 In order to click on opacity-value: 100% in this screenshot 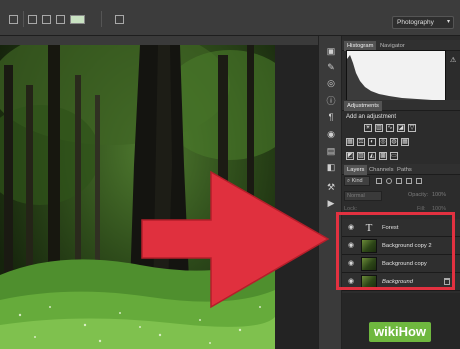, I will do `click(439, 195)`.